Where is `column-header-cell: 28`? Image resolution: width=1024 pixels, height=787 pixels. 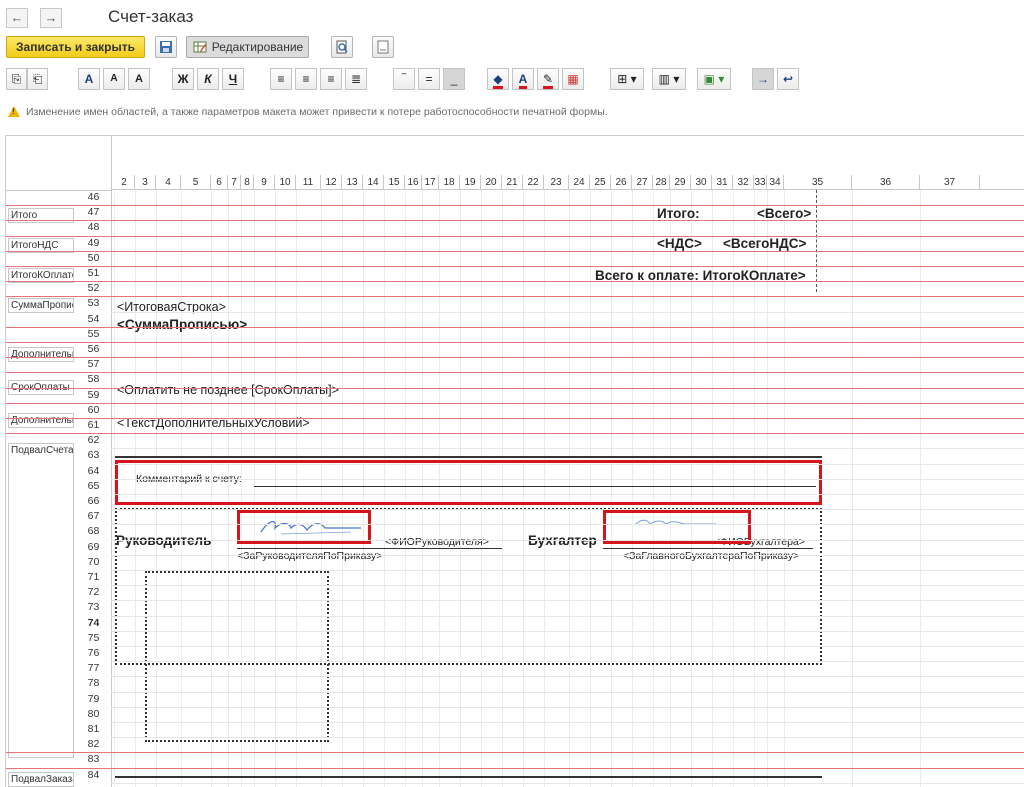 column-header-cell: 28 is located at coordinates (661, 182).